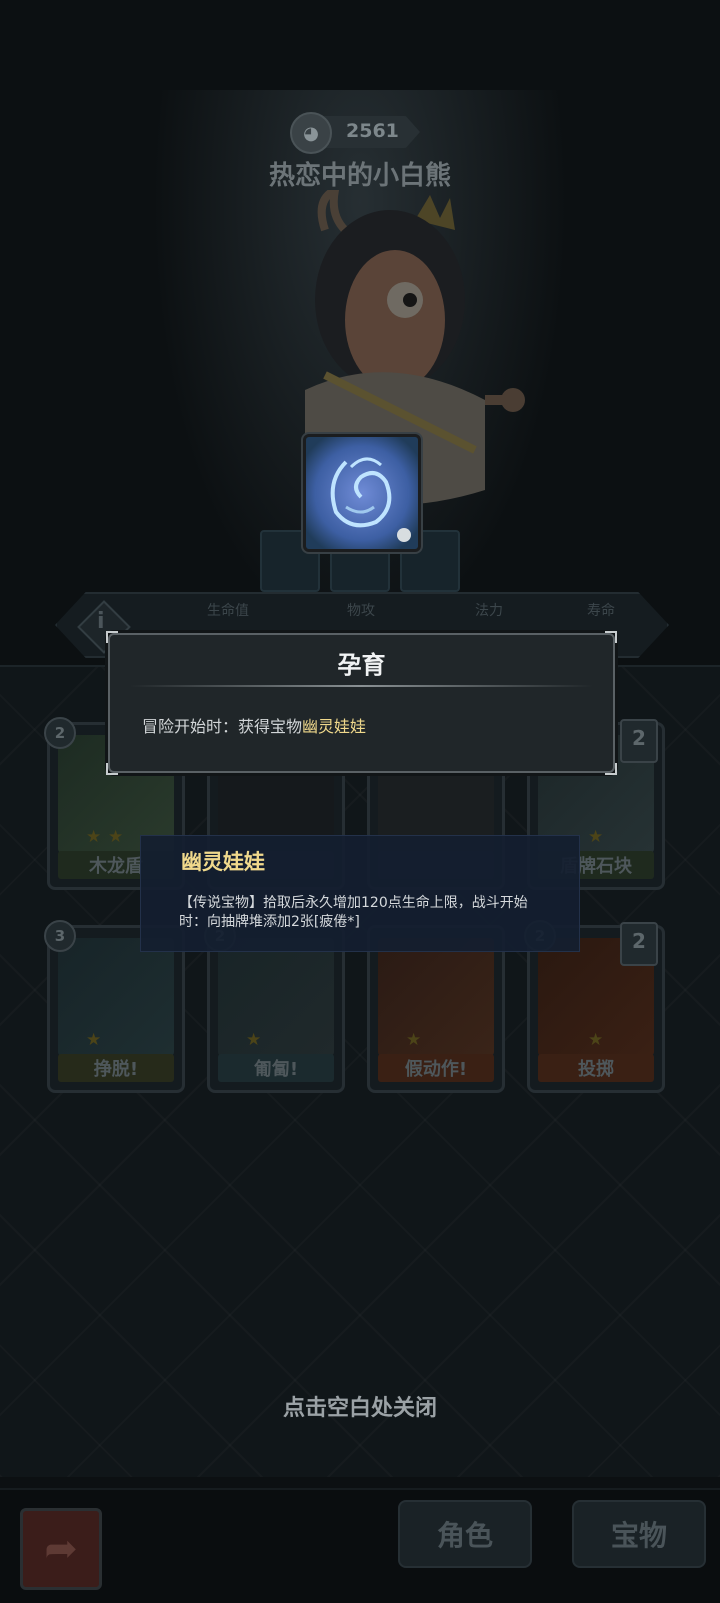 This screenshot has height=1603, width=720. I want to click on card-cost-badge: 2, so click(60, 733).